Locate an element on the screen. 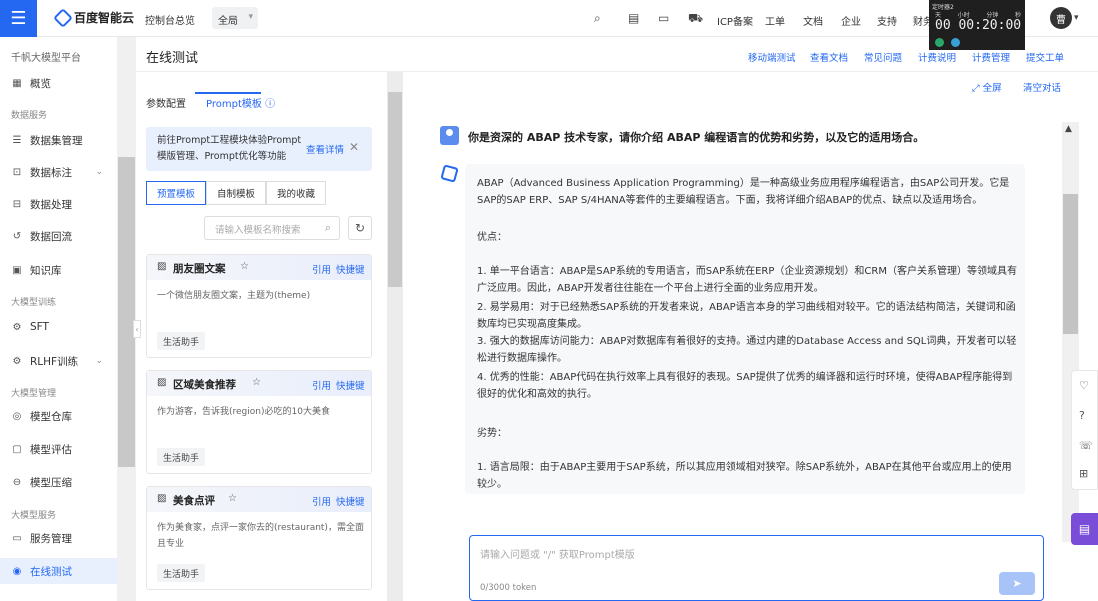  sidebar-item-label: 模型压缩 is located at coordinates (51, 482).